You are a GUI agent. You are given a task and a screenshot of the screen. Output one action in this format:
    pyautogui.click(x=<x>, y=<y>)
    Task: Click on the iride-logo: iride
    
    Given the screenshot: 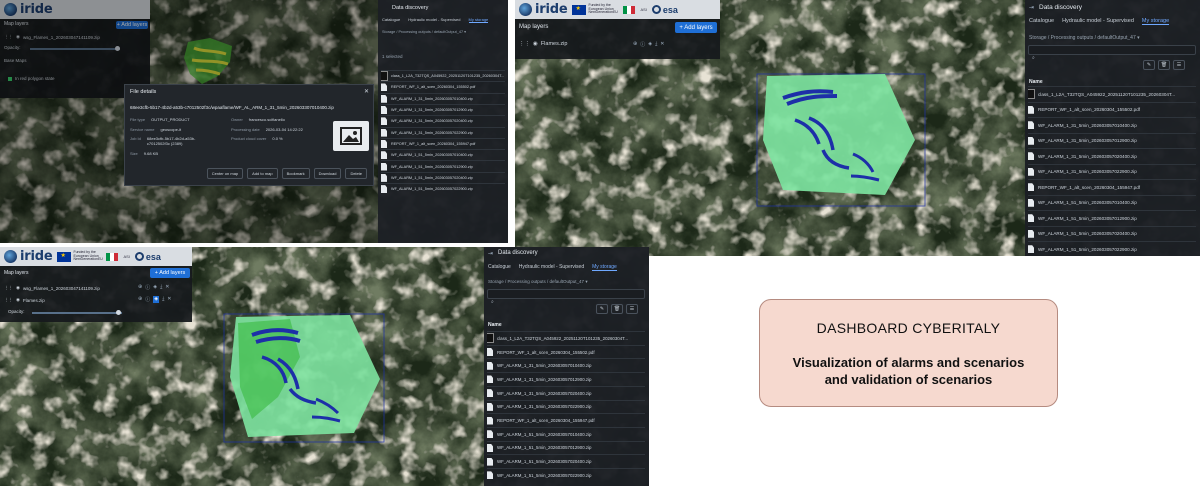 What is the action you would take?
    pyautogui.click(x=543, y=9)
    